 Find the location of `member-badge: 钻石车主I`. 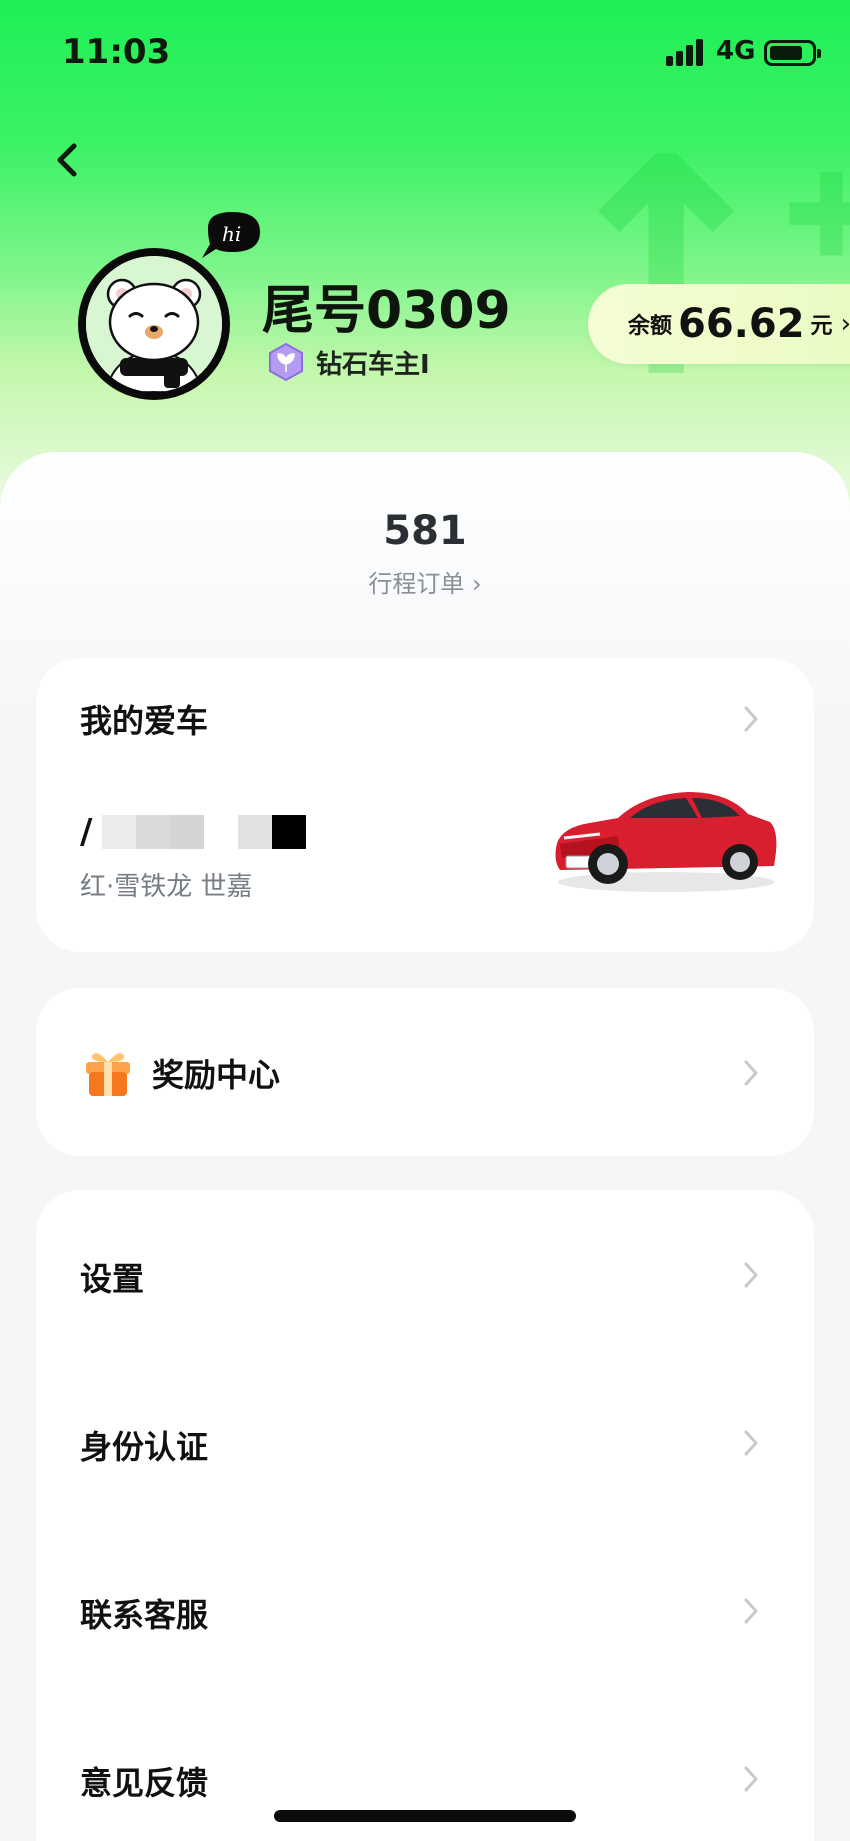

member-badge: 钻石车主I is located at coordinates (348, 362).